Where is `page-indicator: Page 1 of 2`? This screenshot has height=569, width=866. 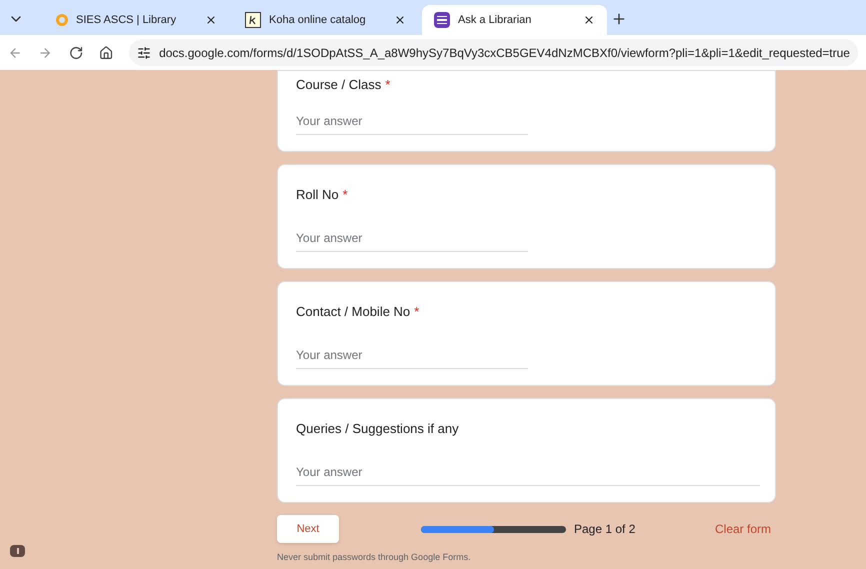 page-indicator: Page 1 of 2 is located at coordinates (605, 529).